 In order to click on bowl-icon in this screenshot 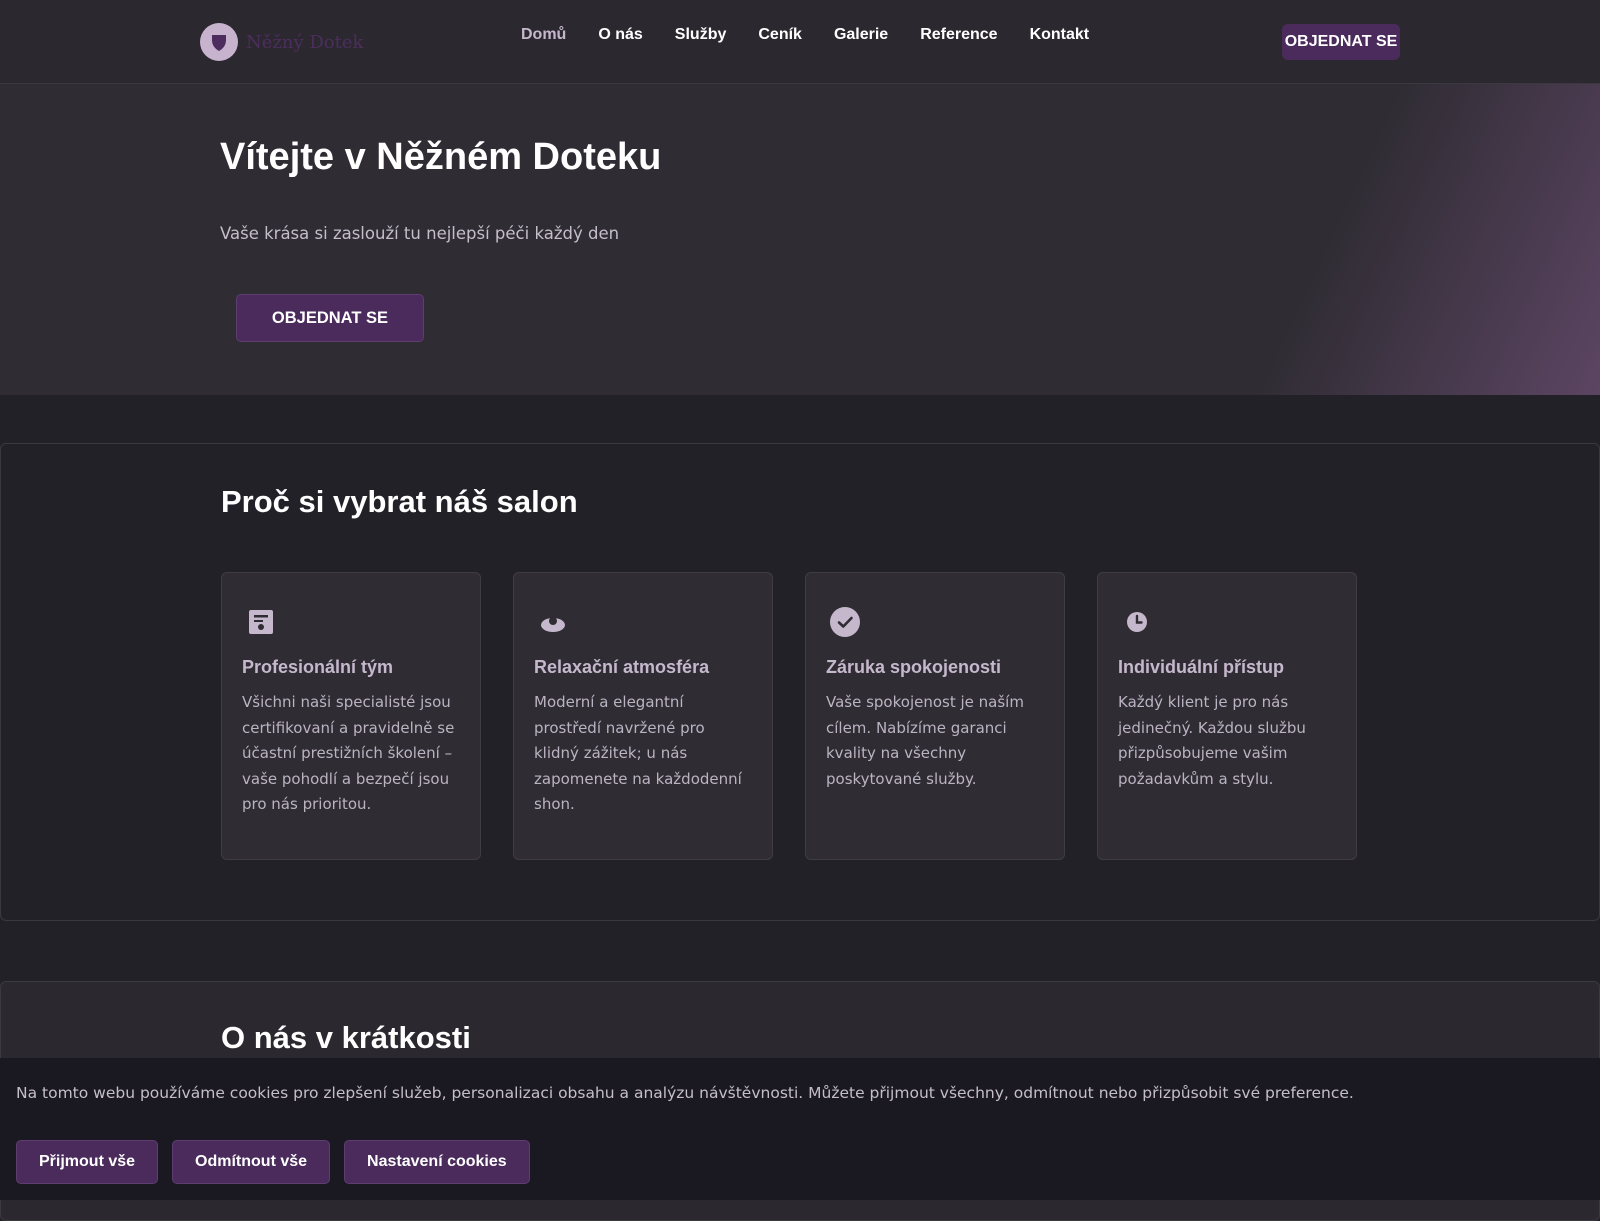, I will do `click(553, 624)`.